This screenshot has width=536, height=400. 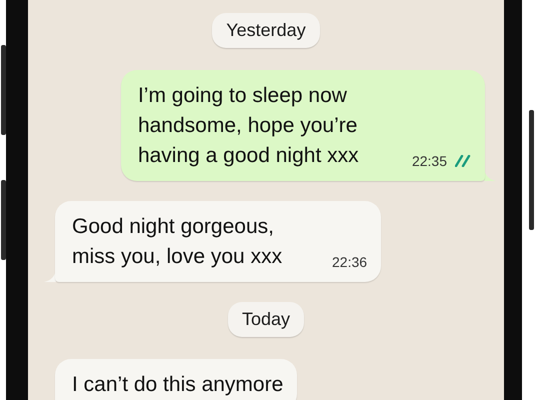 What do you see at coordinates (429, 161) in the screenshot?
I see `message-time: 22:35` at bounding box center [429, 161].